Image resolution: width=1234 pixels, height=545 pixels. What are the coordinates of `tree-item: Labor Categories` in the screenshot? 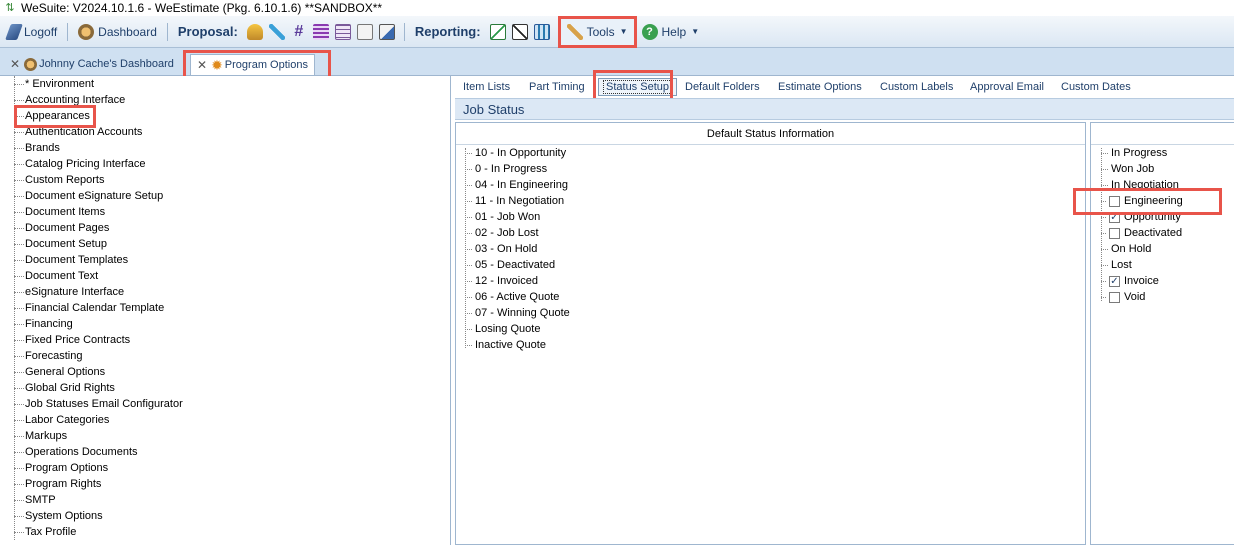 It's located at (54, 420).